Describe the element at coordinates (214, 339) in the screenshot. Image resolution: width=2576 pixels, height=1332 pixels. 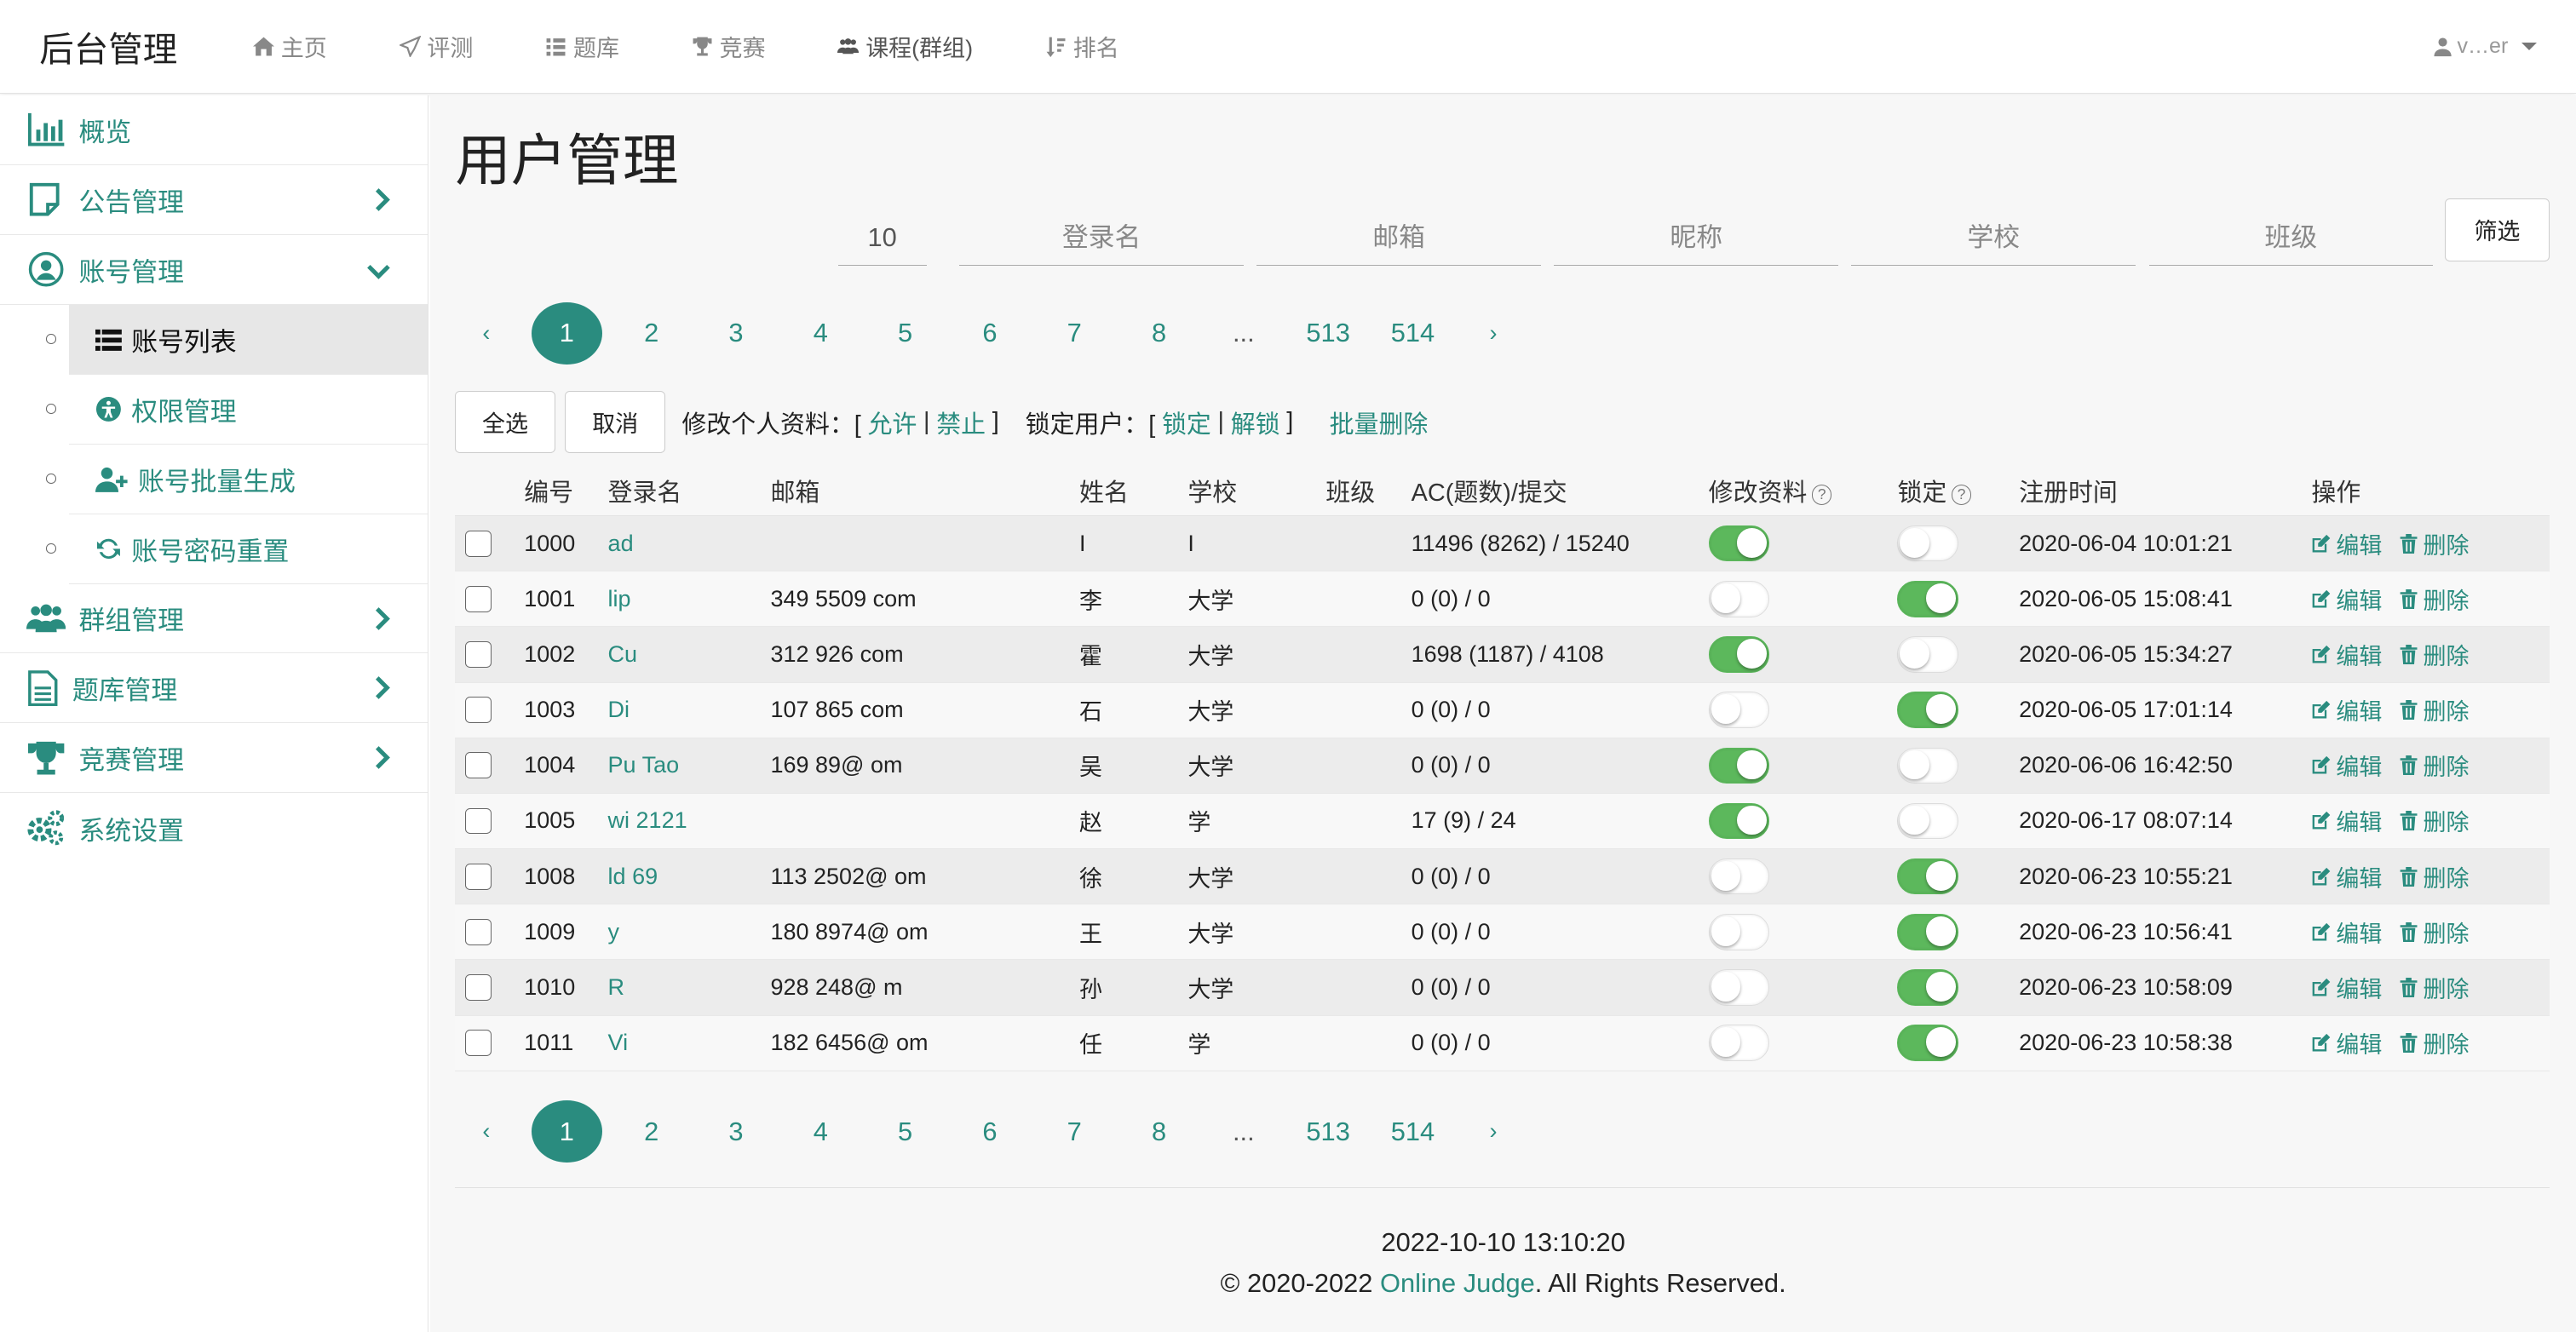
I see `sidebar-subitem-account-list: 账号列表` at that location.